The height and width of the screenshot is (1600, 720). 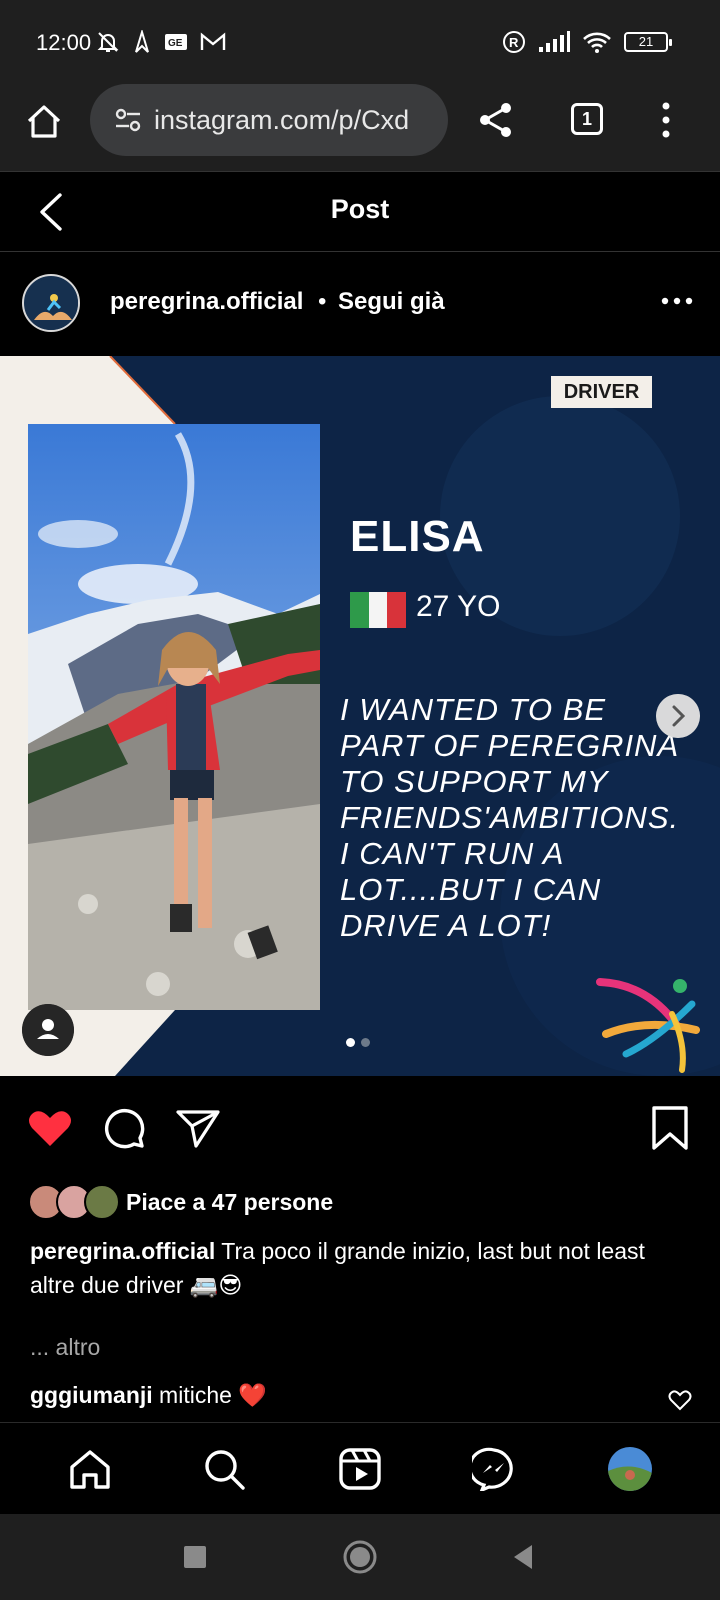 What do you see at coordinates (680, 1400) in the screenshot?
I see `comment-like-icon` at bounding box center [680, 1400].